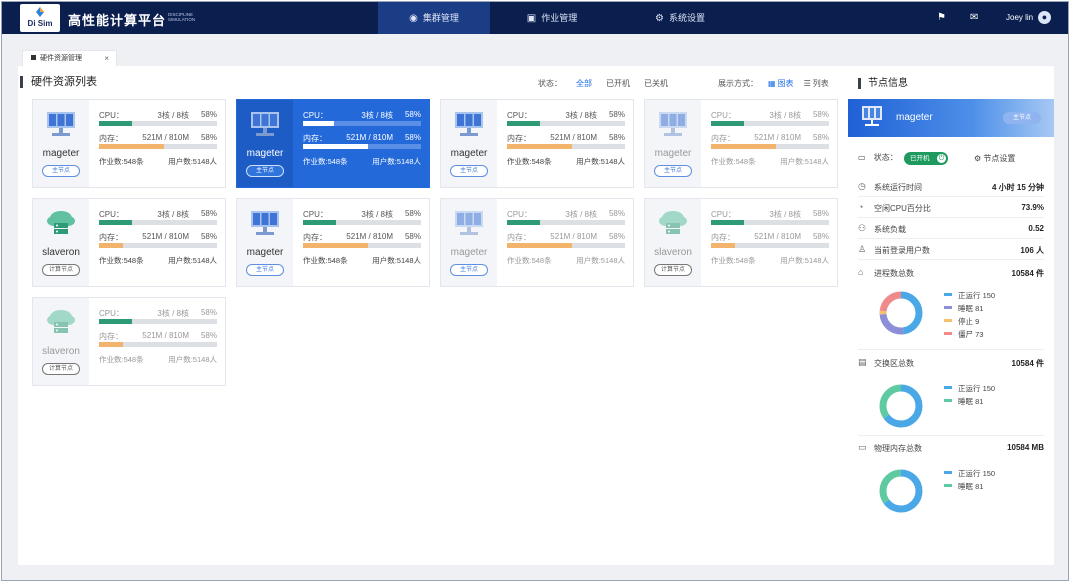 This screenshot has width=1071, height=583. I want to click on view-chart: 图表, so click(786, 83).